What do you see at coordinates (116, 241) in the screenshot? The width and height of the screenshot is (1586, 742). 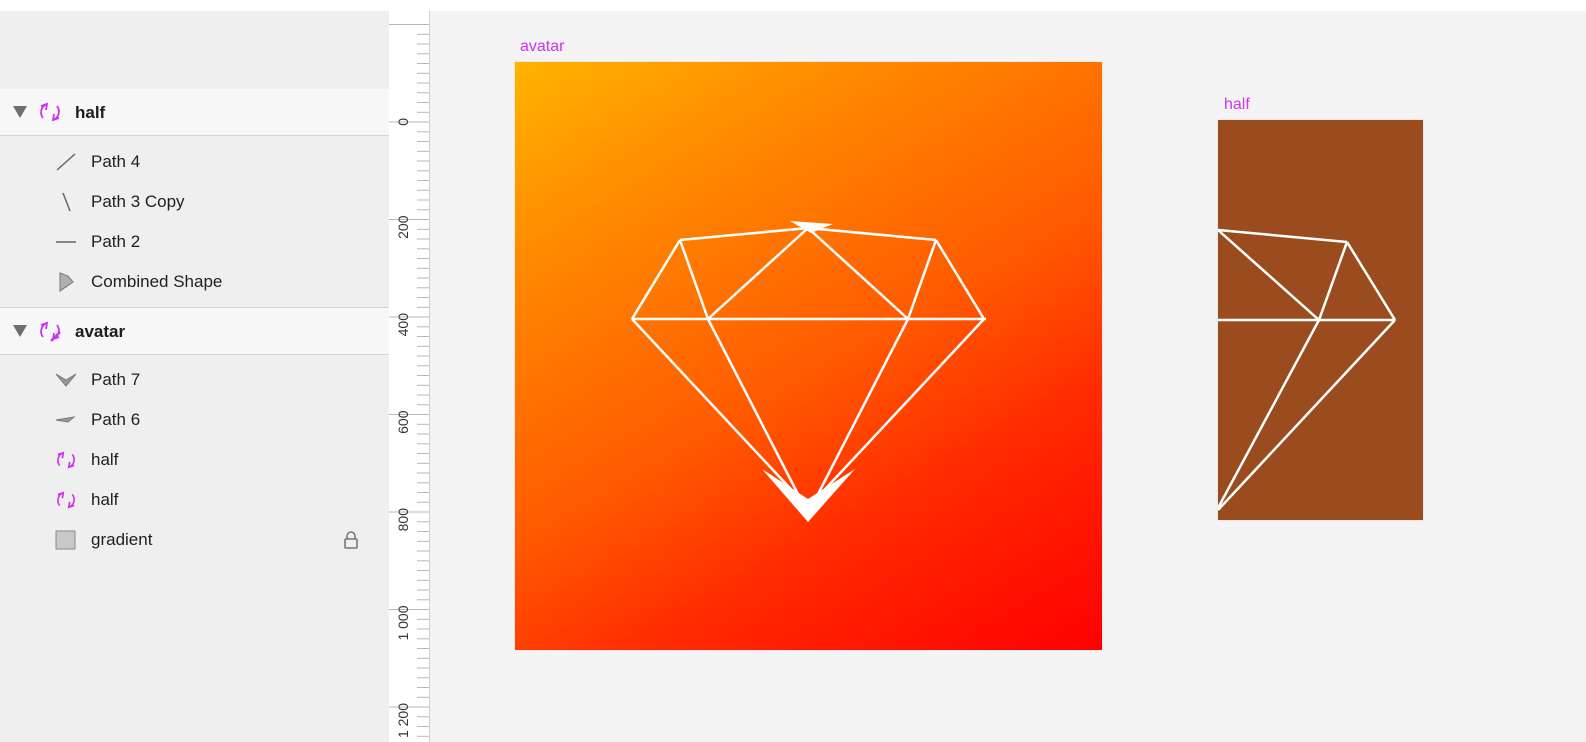 I see `layer-label: Path 2` at bounding box center [116, 241].